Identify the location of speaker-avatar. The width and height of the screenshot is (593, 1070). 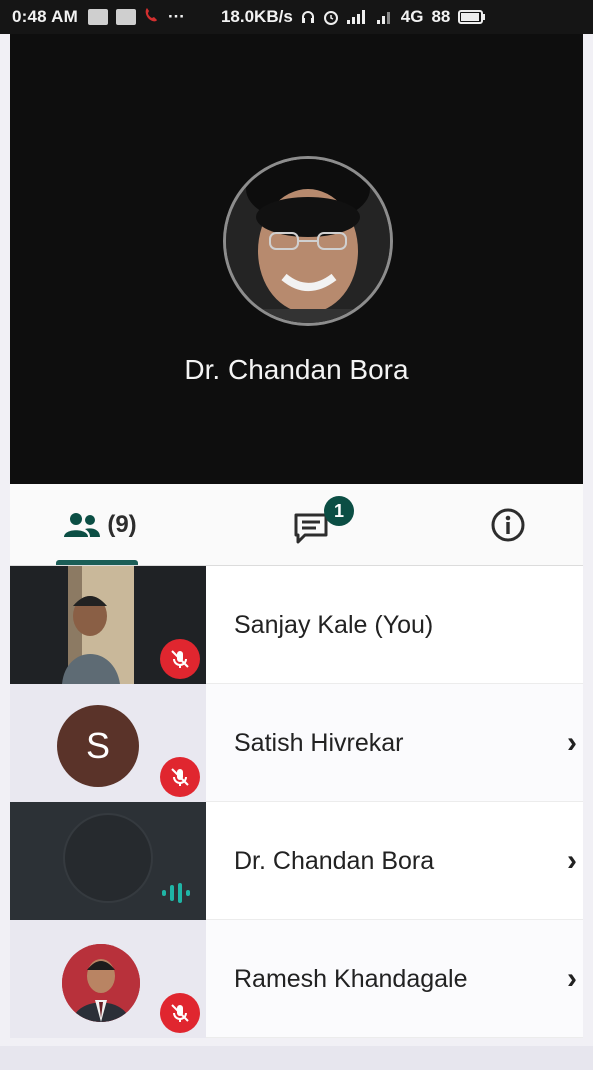
(308, 241).